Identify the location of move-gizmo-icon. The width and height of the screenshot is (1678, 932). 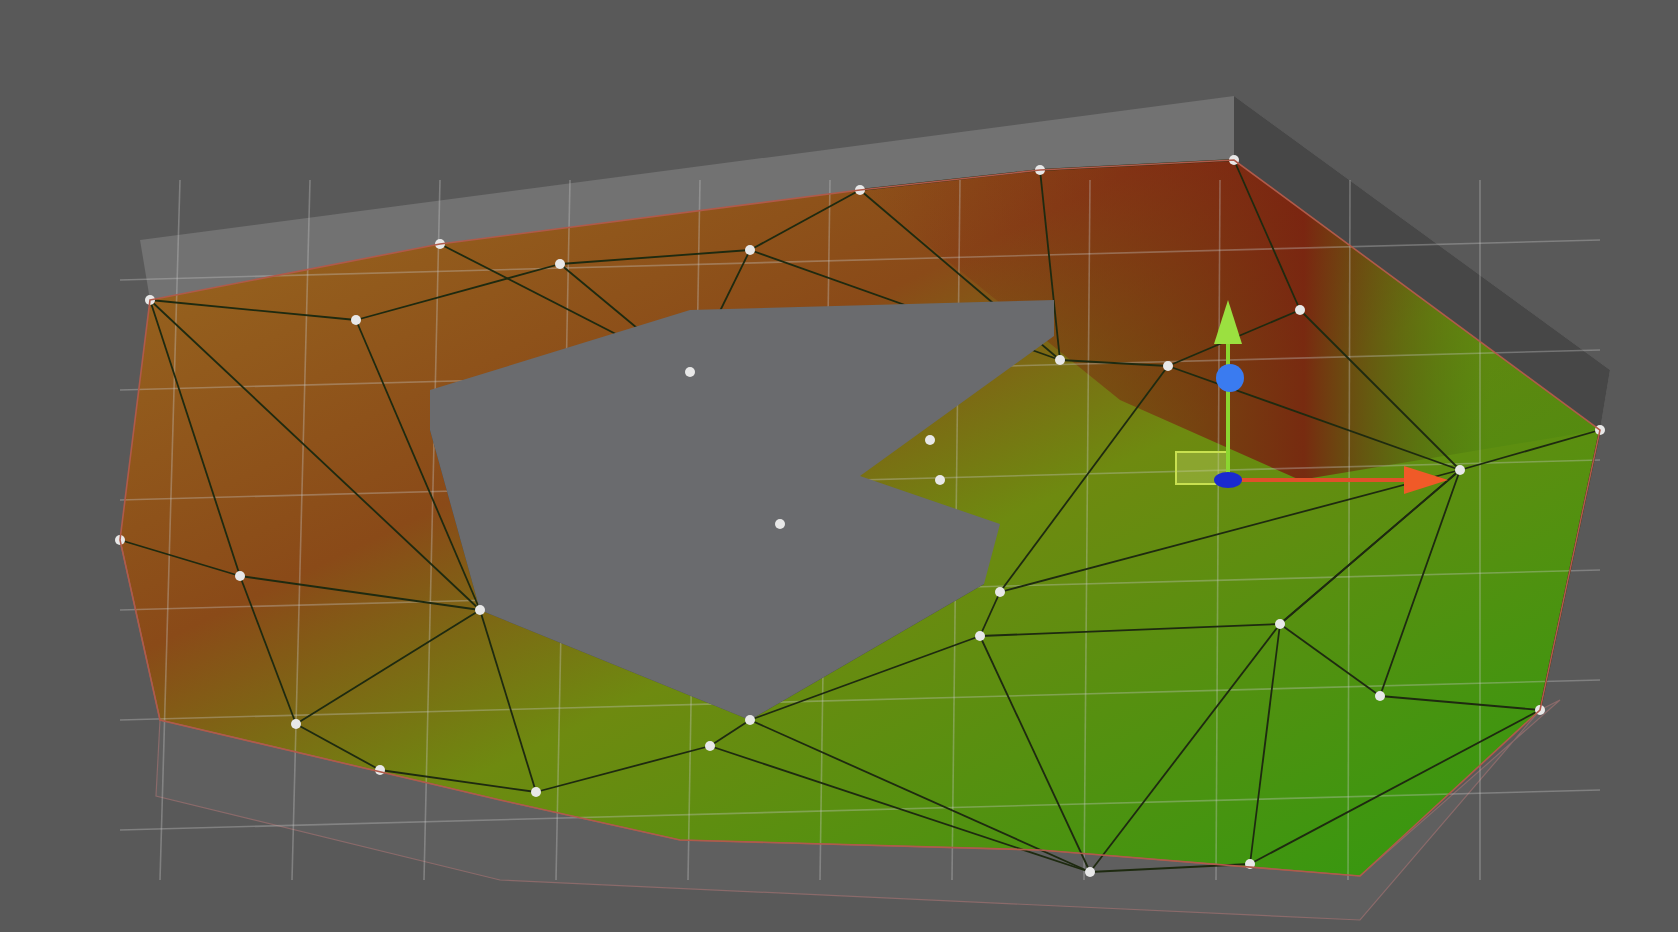
(1311, 397).